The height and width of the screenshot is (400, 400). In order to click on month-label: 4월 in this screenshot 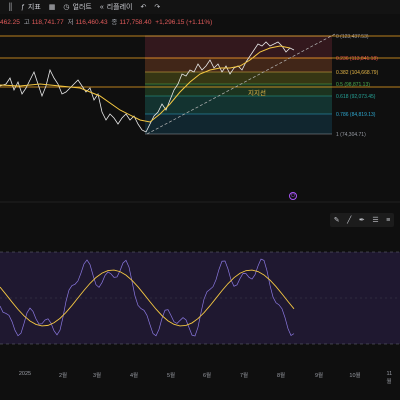, I will do `click(134, 376)`.